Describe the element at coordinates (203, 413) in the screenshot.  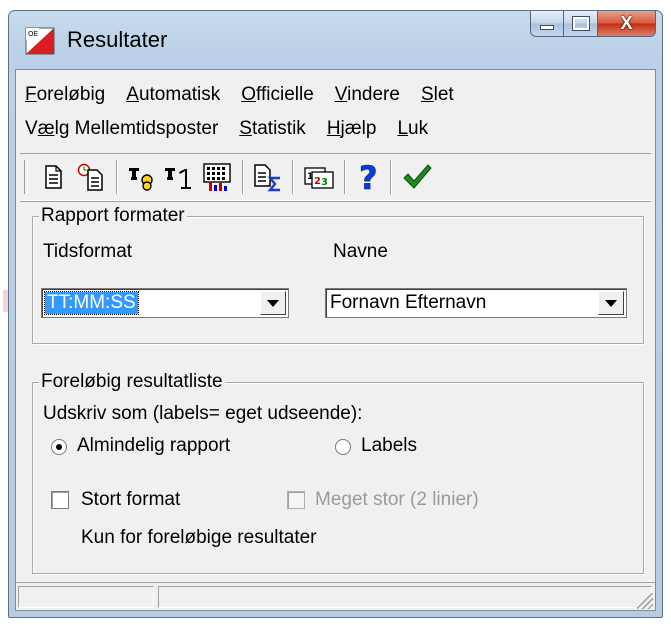
I see `print-as-label: Udskriv som (labels= eget udseende):` at that location.